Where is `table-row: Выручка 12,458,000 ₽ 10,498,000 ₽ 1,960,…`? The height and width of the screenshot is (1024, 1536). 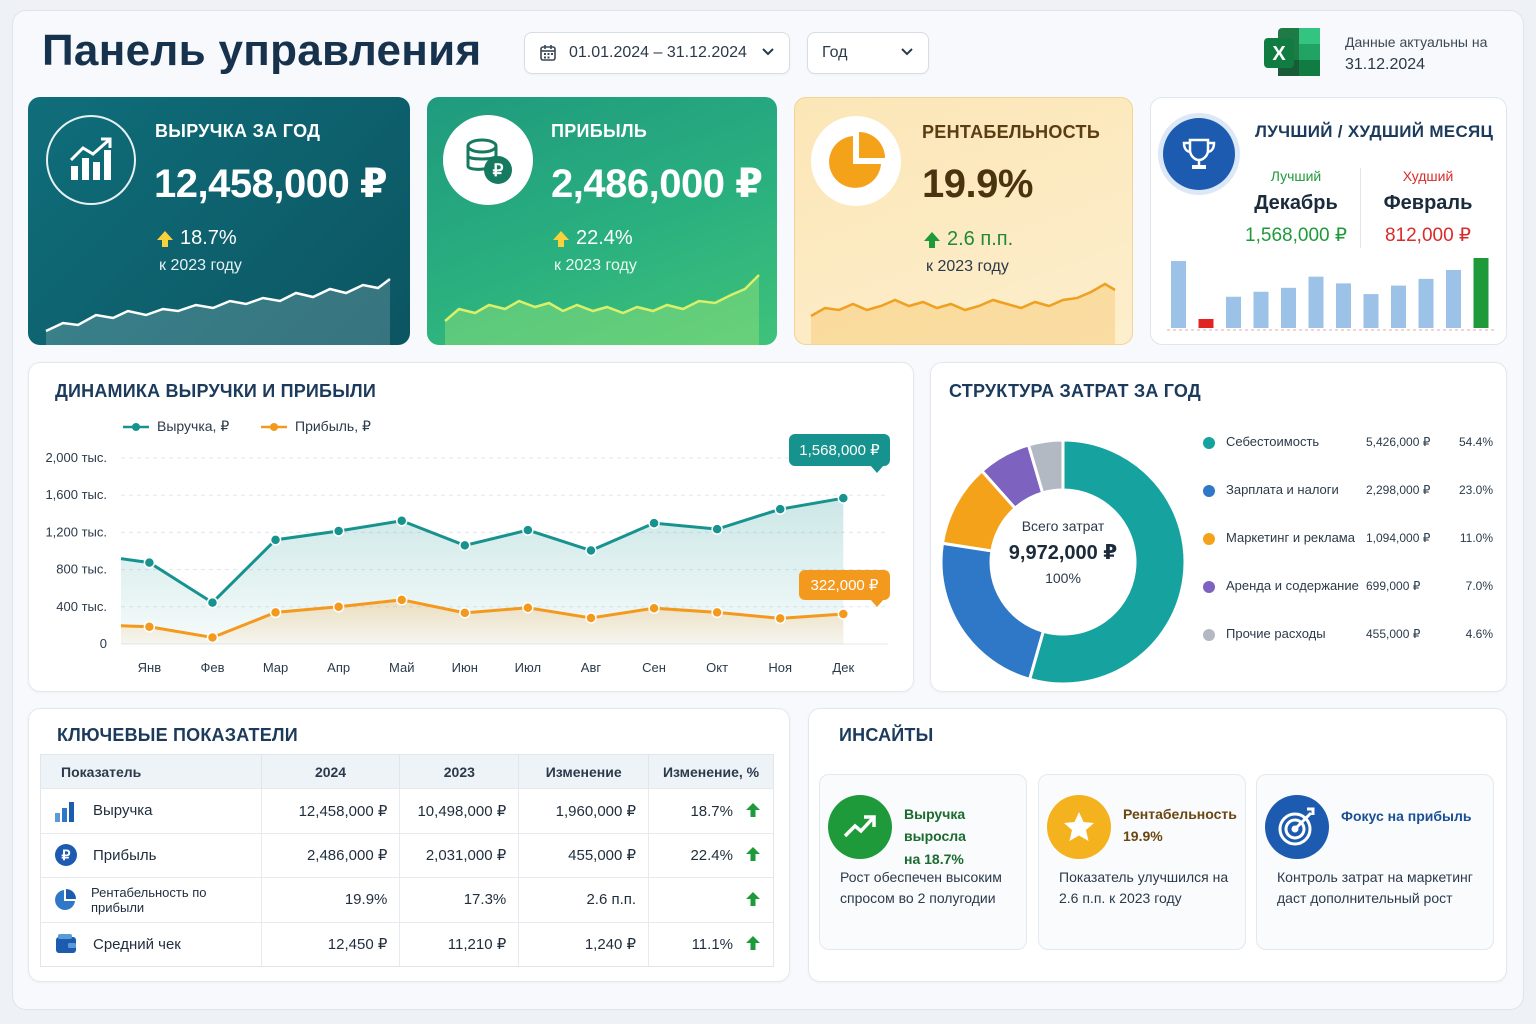 table-row: Выручка 12,458,000 ₽ 10,498,000 ₽ 1,960,… is located at coordinates (407, 810).